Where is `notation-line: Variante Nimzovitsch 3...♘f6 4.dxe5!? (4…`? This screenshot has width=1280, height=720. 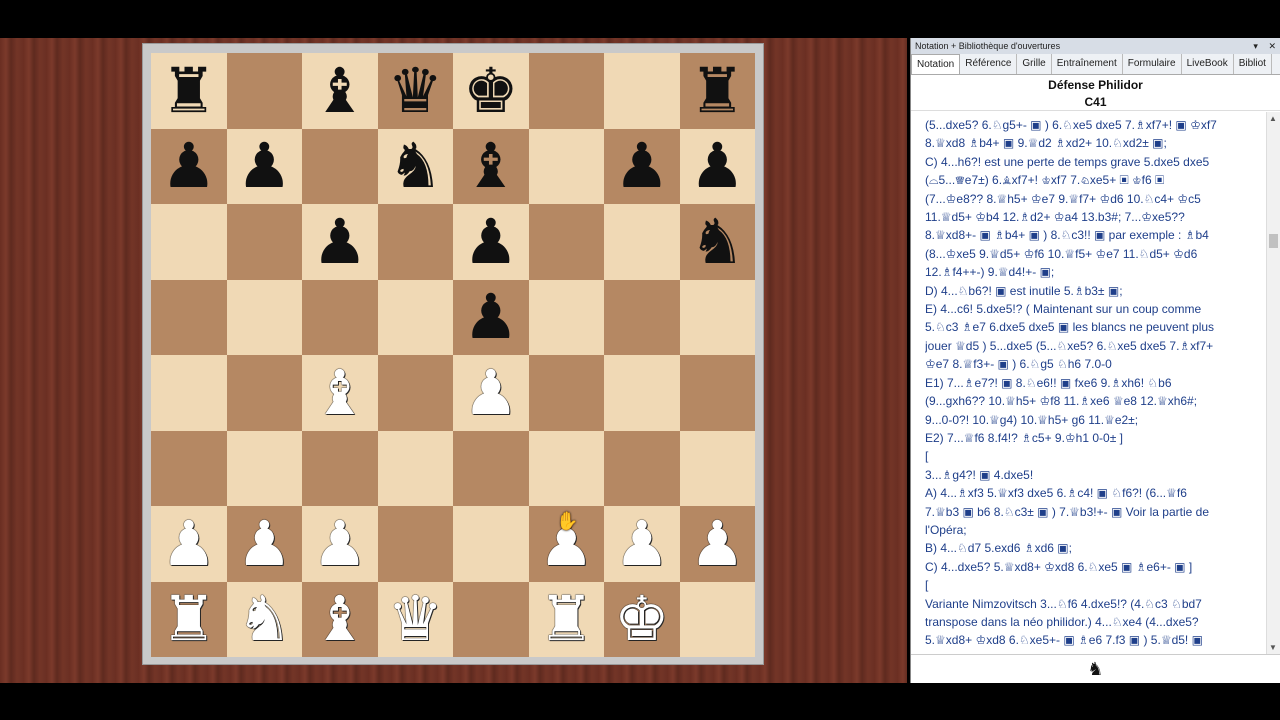 notation-line: Variante Nimzovitsch 3...♘f6 4.dxe5!? (4… is located at coordinates (1093, 604).